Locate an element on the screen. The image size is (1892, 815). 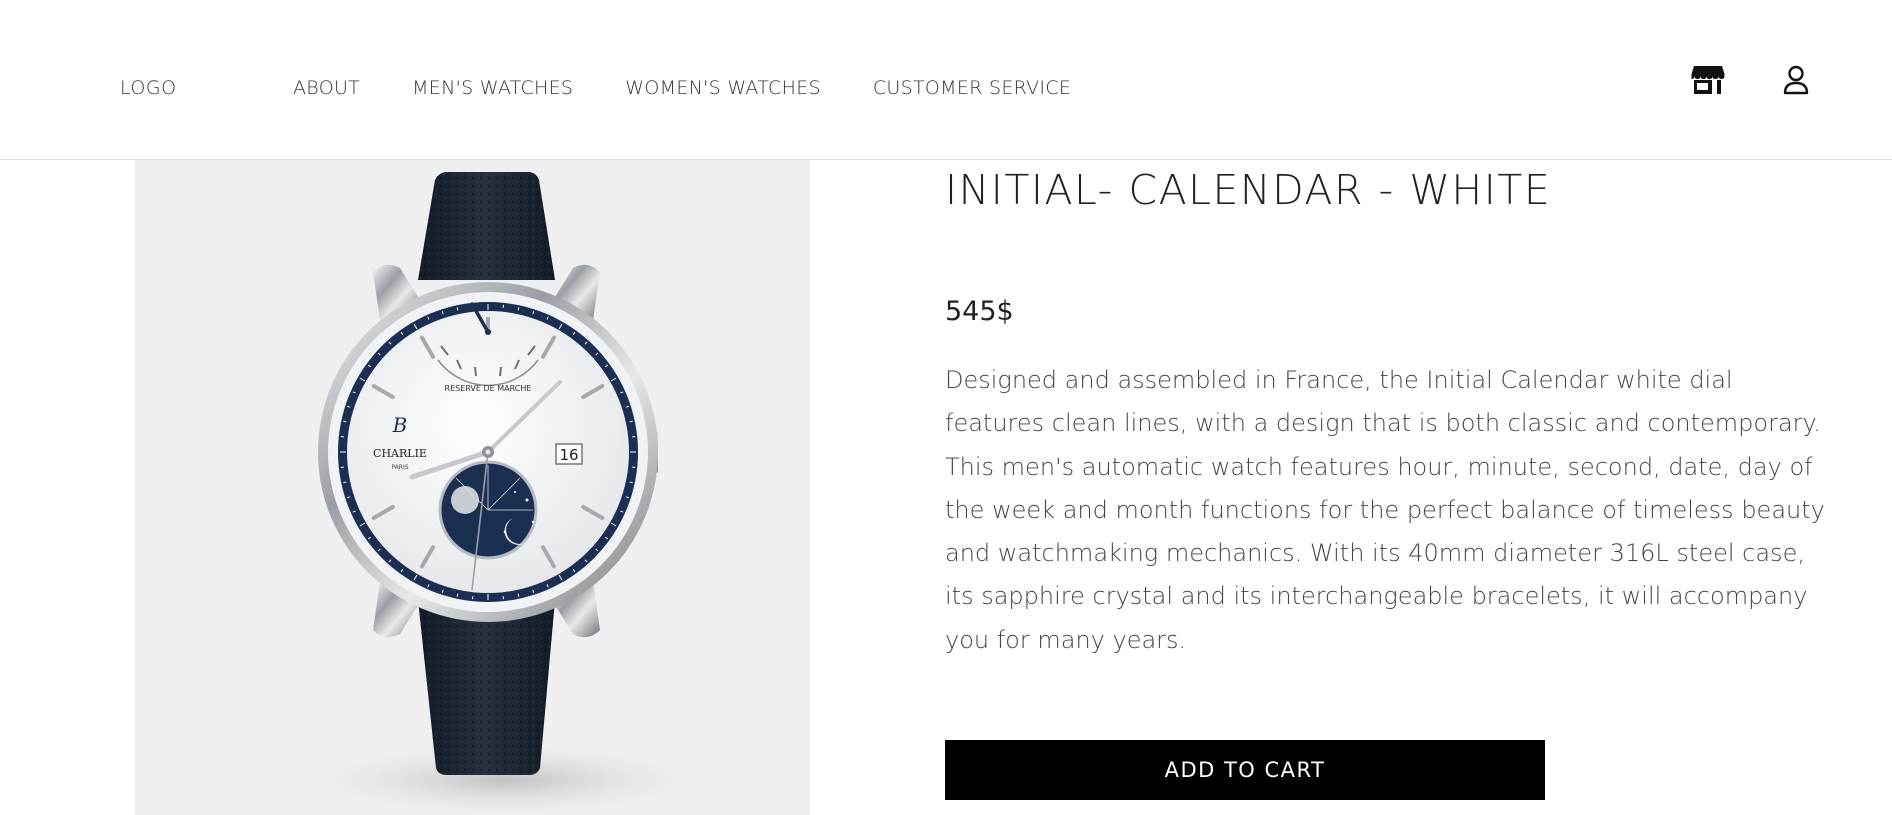
nav-customer-service: CUSTOMER SERVICE is located at coordinates (972, 88).